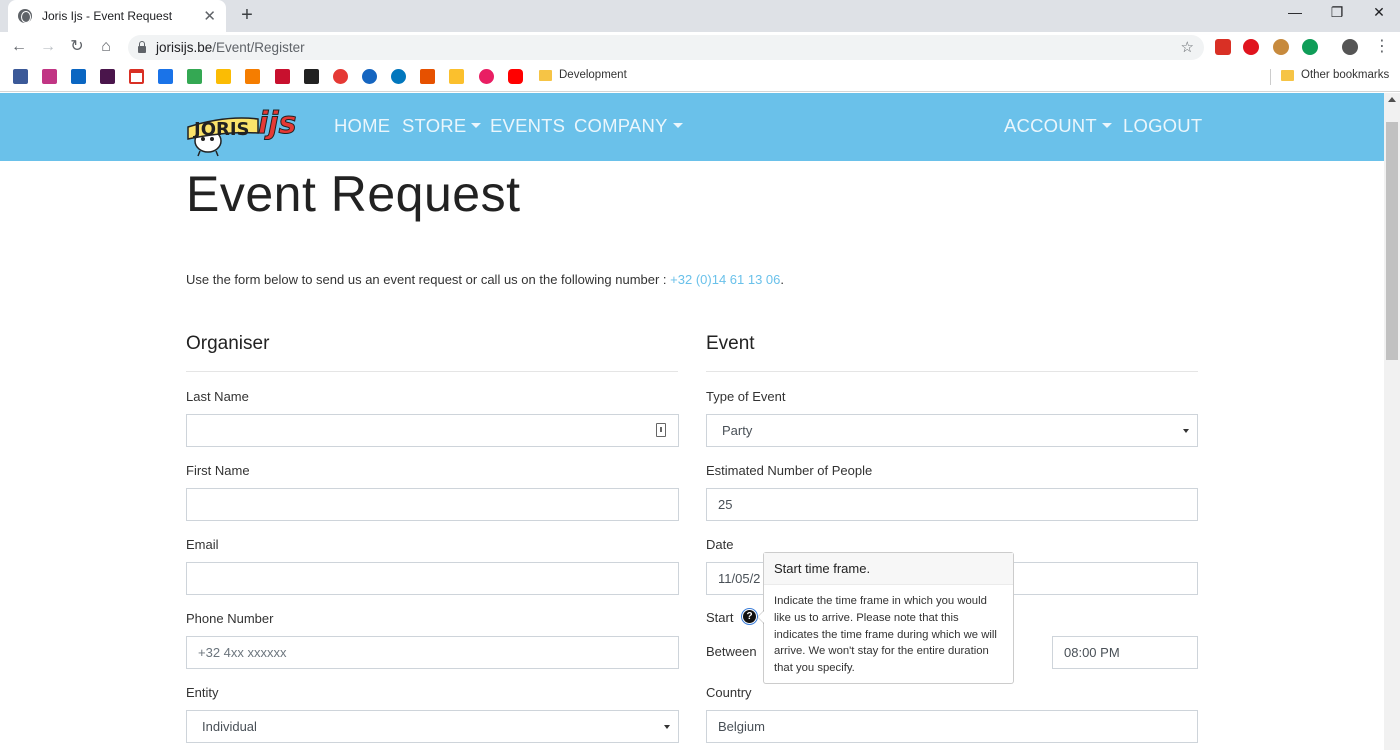 The width and height of the screenshot is (1400, 750). What do you see at coordinates (1382, 46) in the screenshot?
I see `browser-menu-icon: ⋮` at bounding box center [1382, 46].